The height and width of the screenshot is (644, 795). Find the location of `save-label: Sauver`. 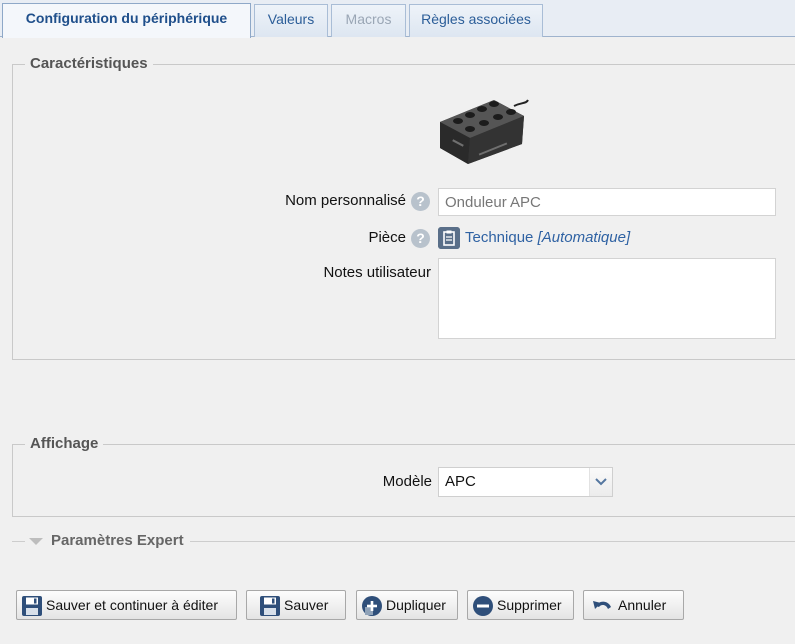

save-label: Sauver is located at coordinates (306, 605).